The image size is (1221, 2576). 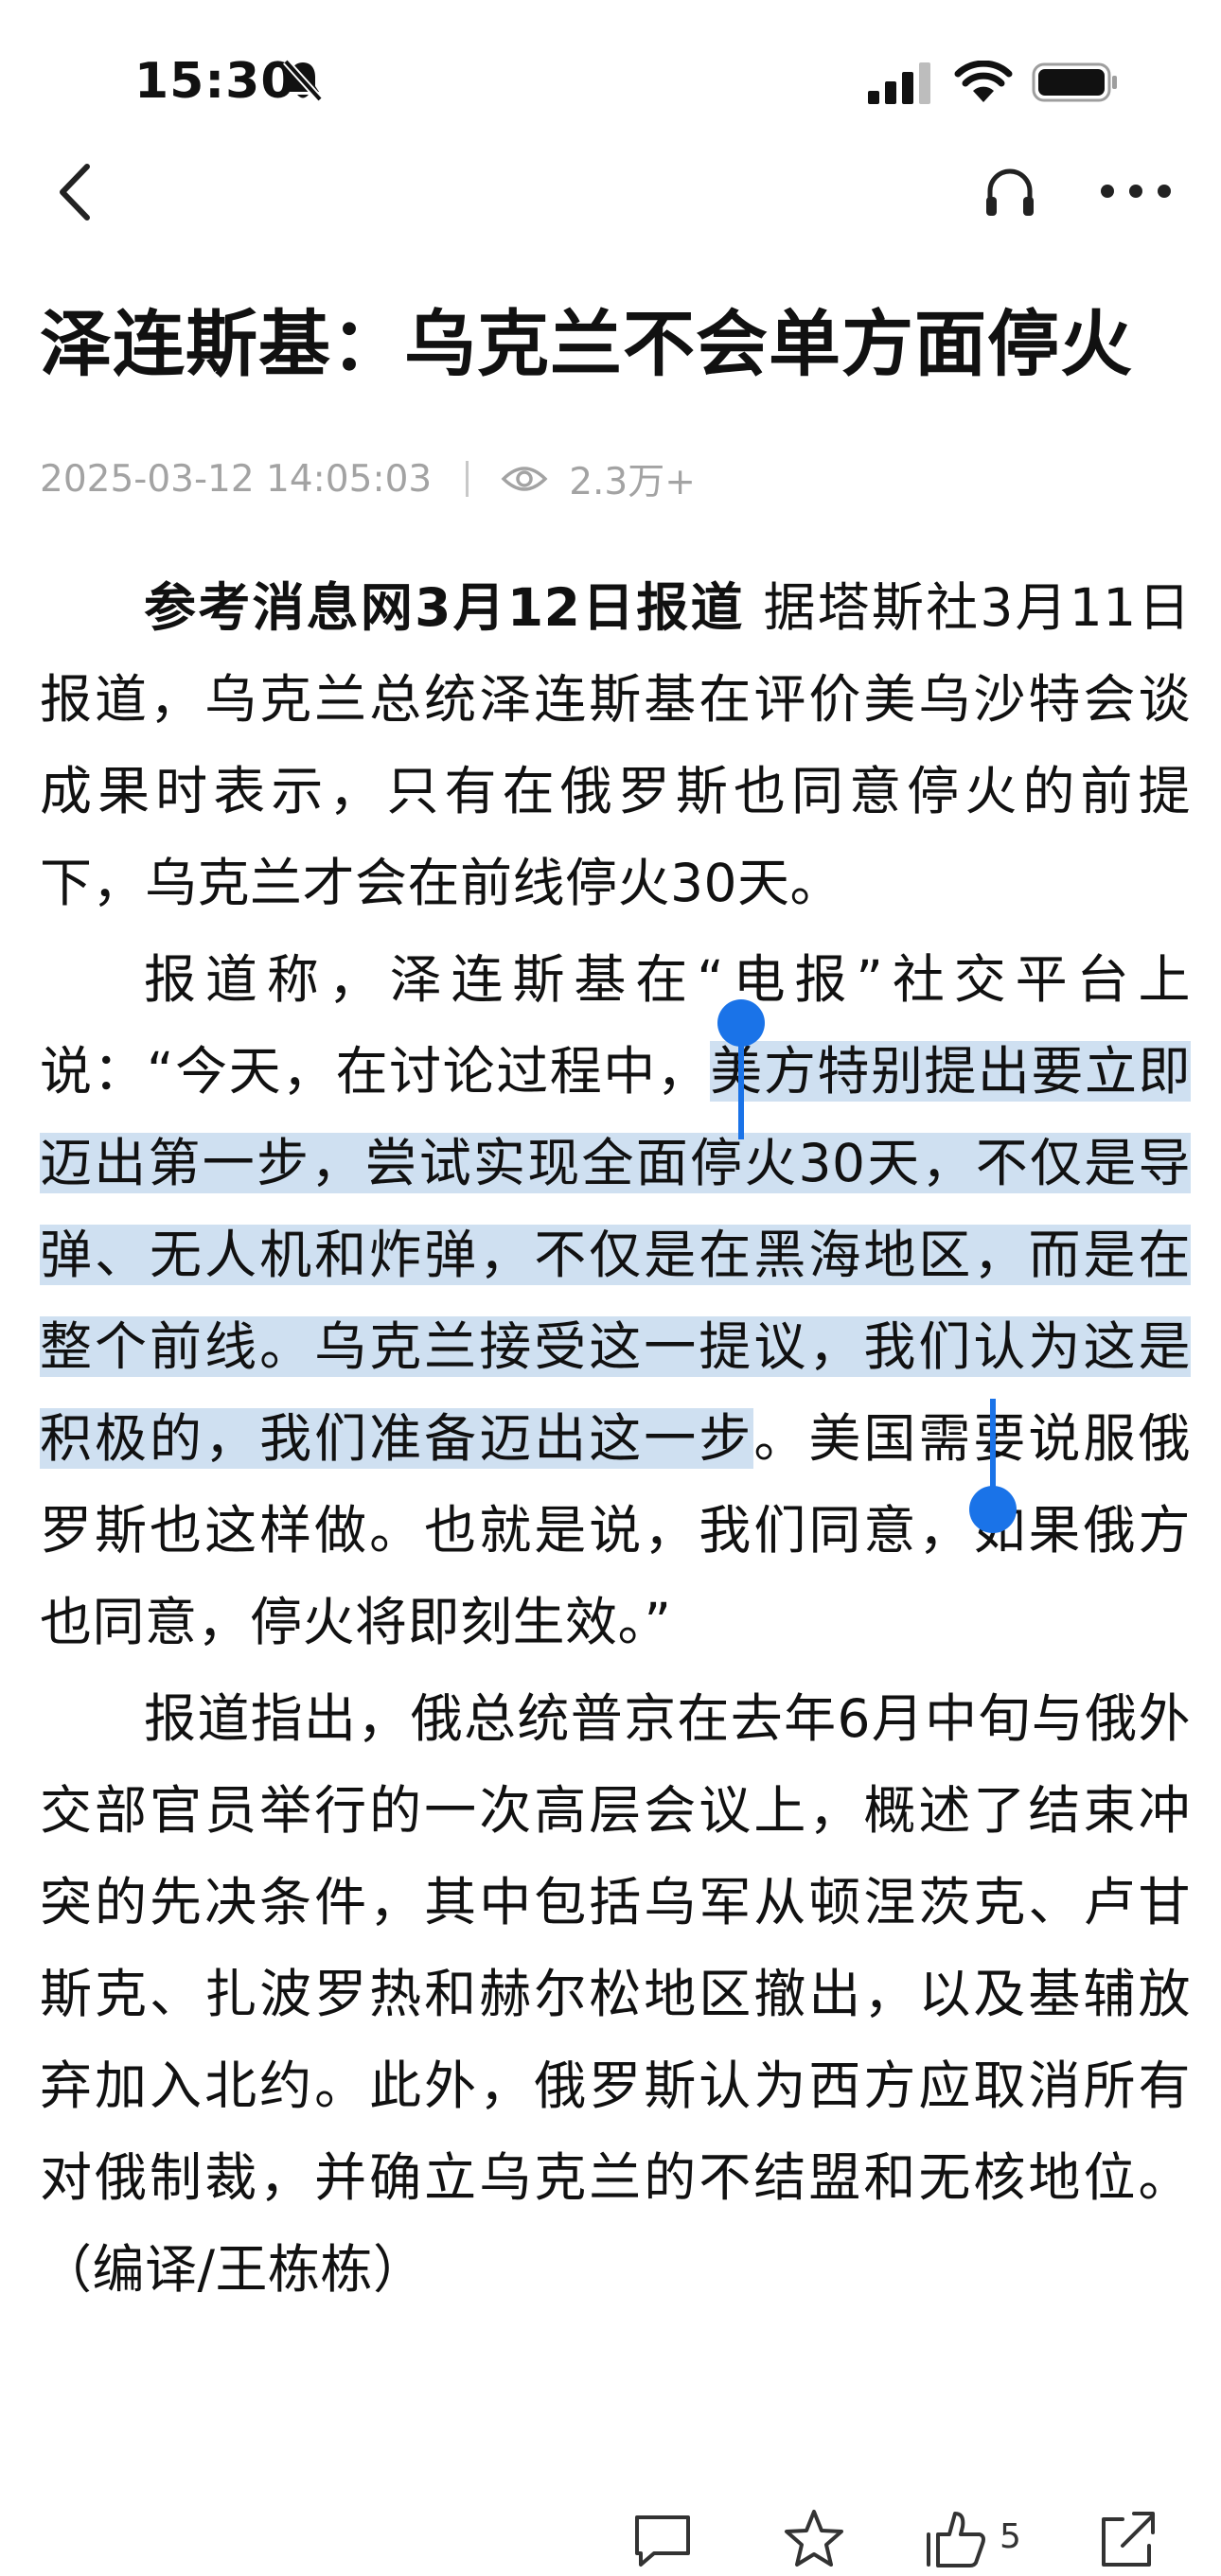 I want to click on star-icon, so click(x=814, y=2538).